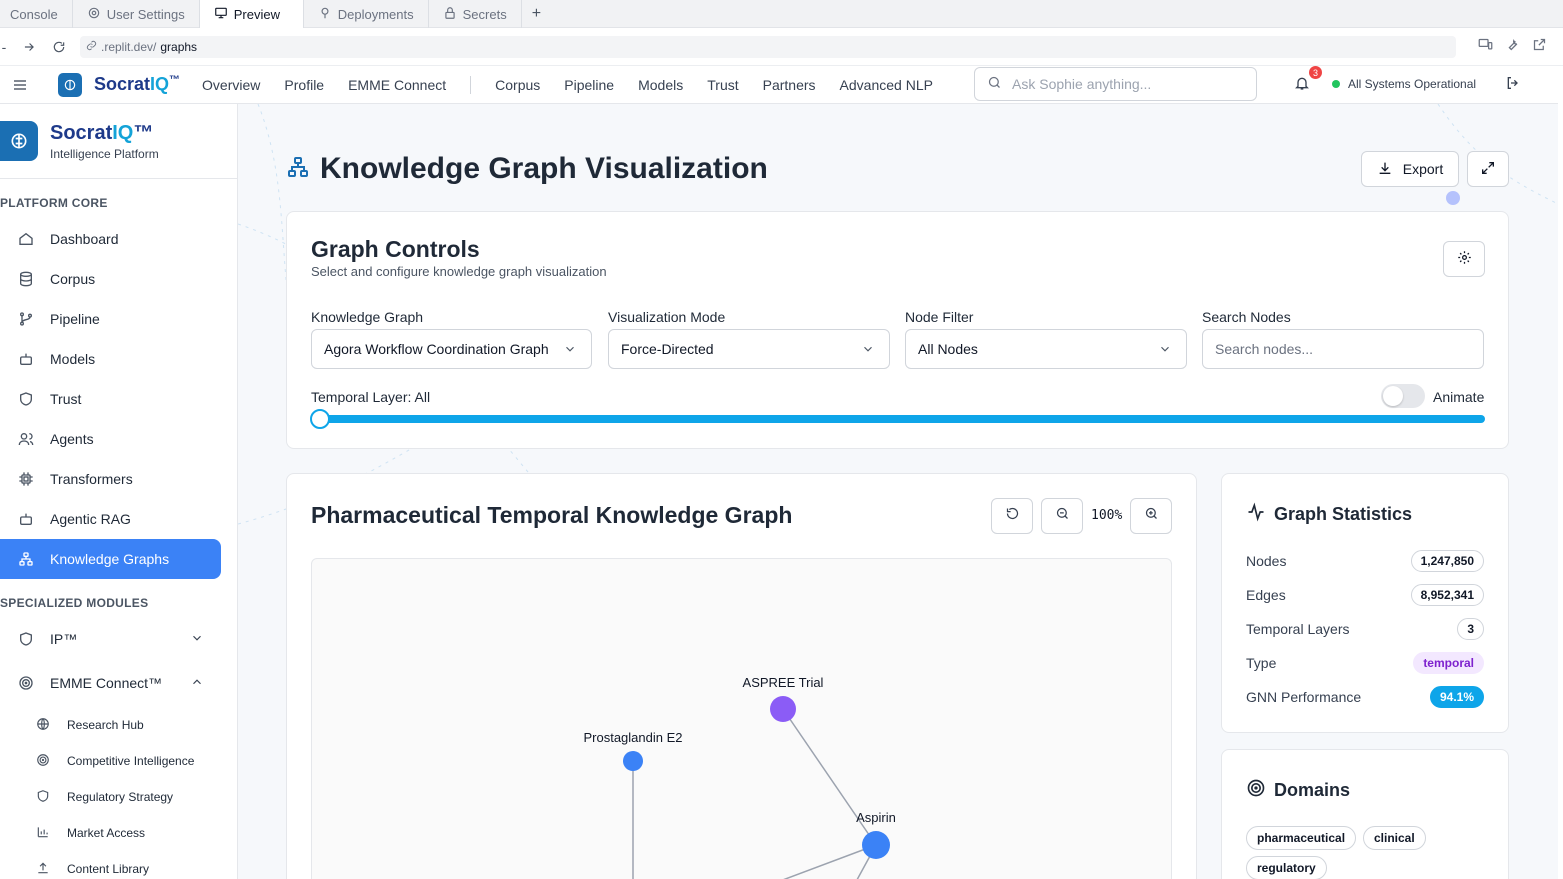 This screenshot has width=1563, height=879. What do you see at coordinates (4, 47) in the screenshot?
I see `back-icon: -` at bounding box center [4, 47].